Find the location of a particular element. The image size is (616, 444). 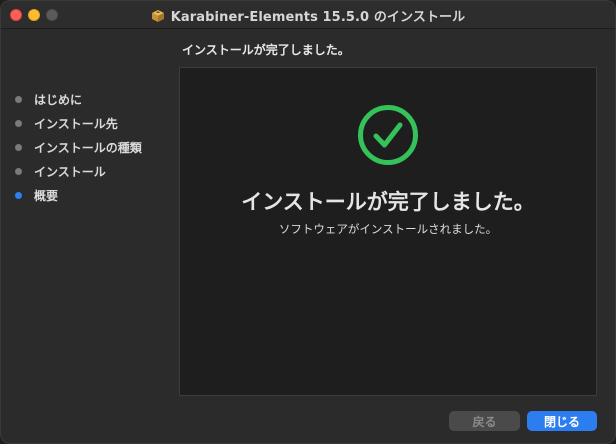

window-title: Karabiner-Elements 15.5.0 のインストール is located at coordinates (308, 15).